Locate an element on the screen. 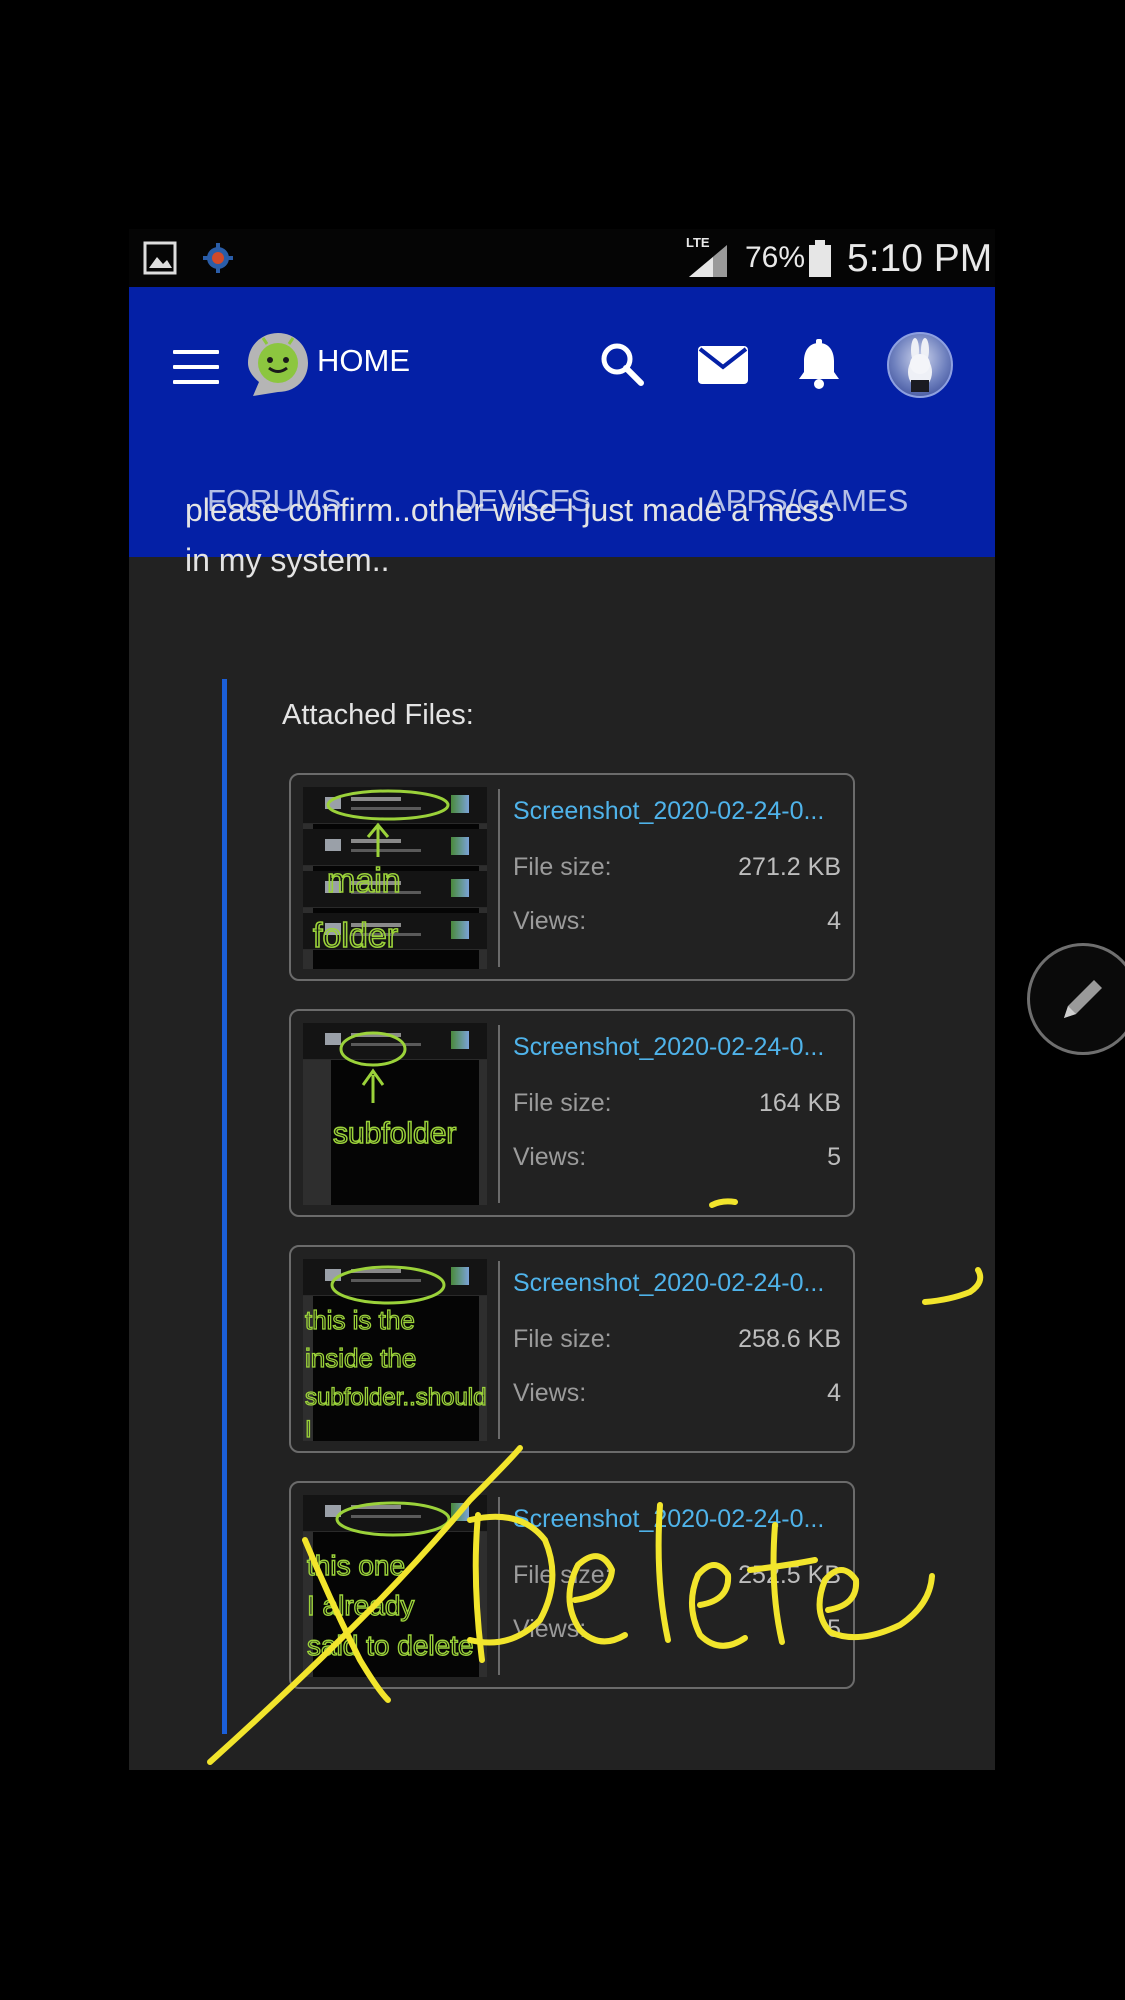 The height and width of the screenshot is (2000, 1125). attachment-thumbnail: this one I already said to delete is located at coordinates (395, 1586).